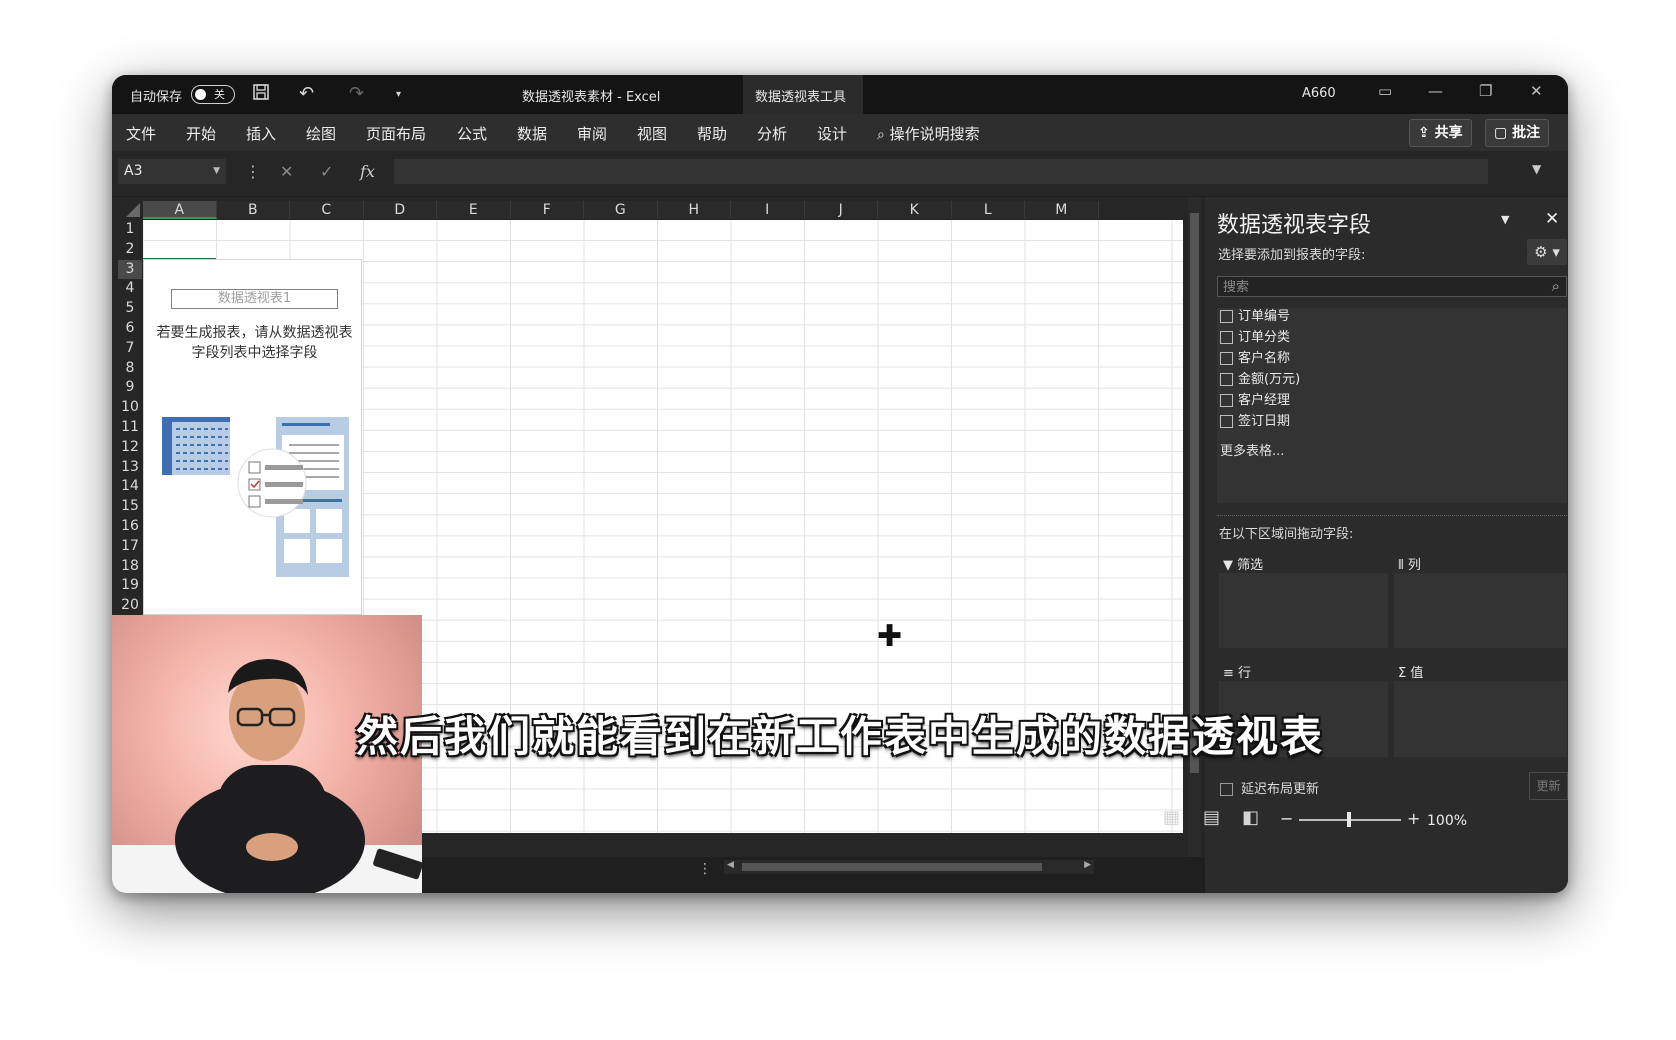 This screenshot has height=1040, width=1676. What do you see at coordinates (141, 133) in the screenshot?
I see `tab-file: 文件` at bounding box center [141, 133].